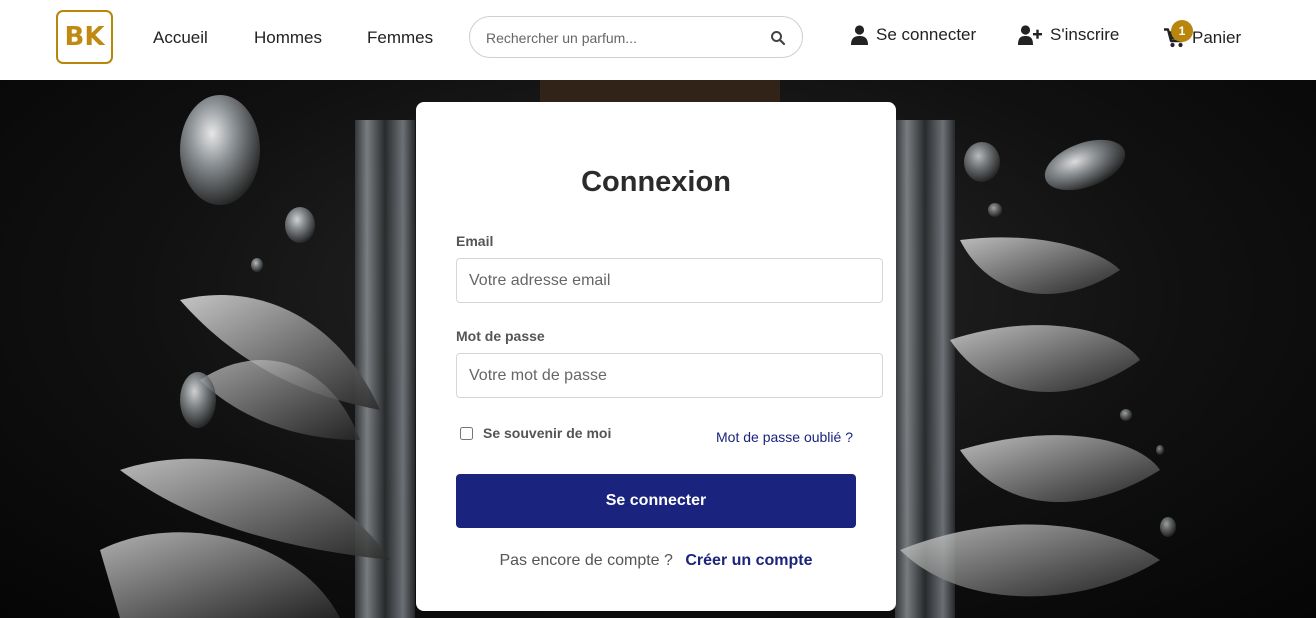 This screenshot has width=1316, height=618. I want to click on email-label: Email, so click(475, 241).